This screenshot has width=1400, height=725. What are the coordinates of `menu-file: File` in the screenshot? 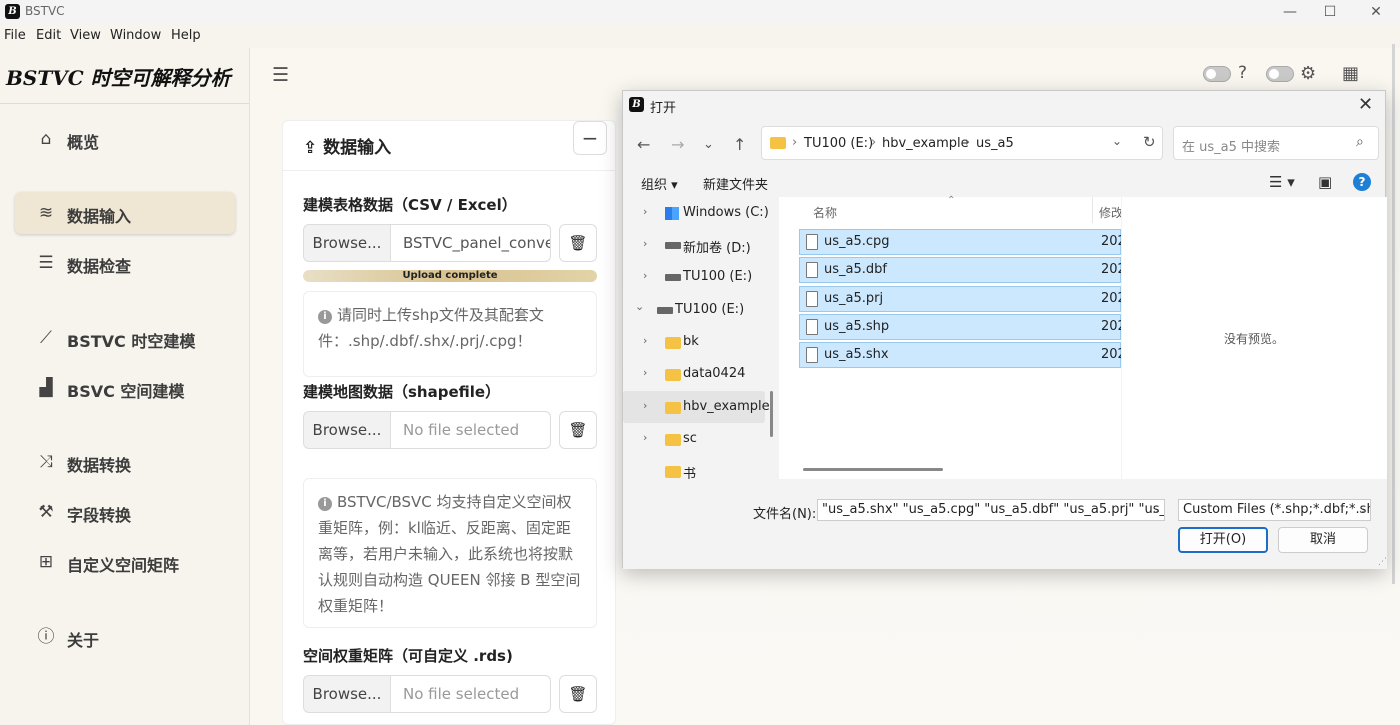 It's located at (15, 35).